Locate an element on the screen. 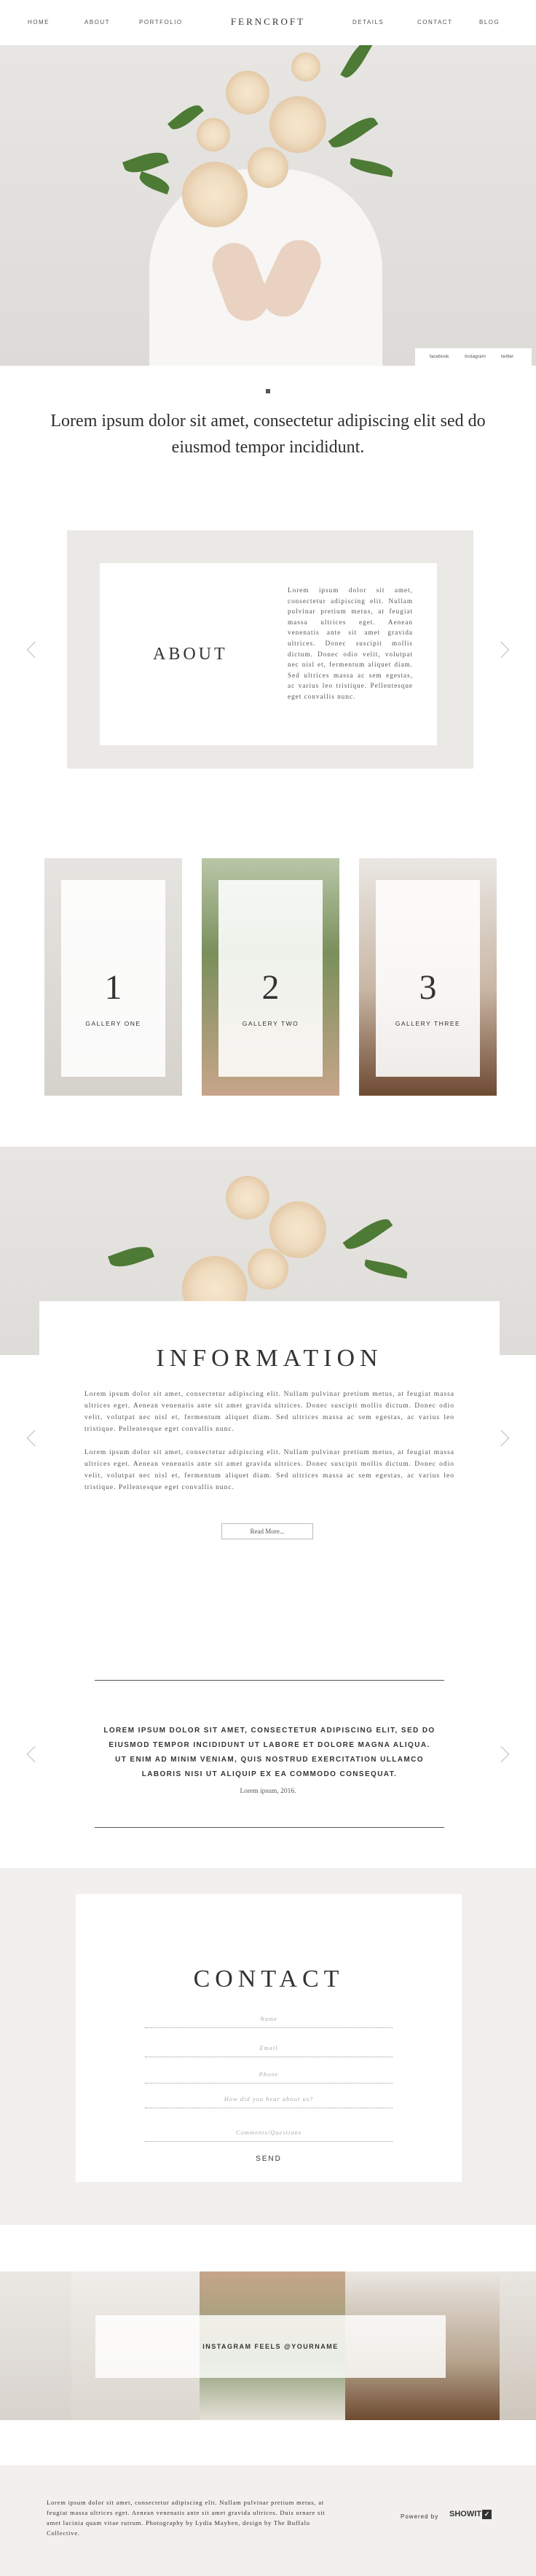 The height and width of the screenshot is (2576, 536). email-field: Email is located at coordinates (269, 2049).